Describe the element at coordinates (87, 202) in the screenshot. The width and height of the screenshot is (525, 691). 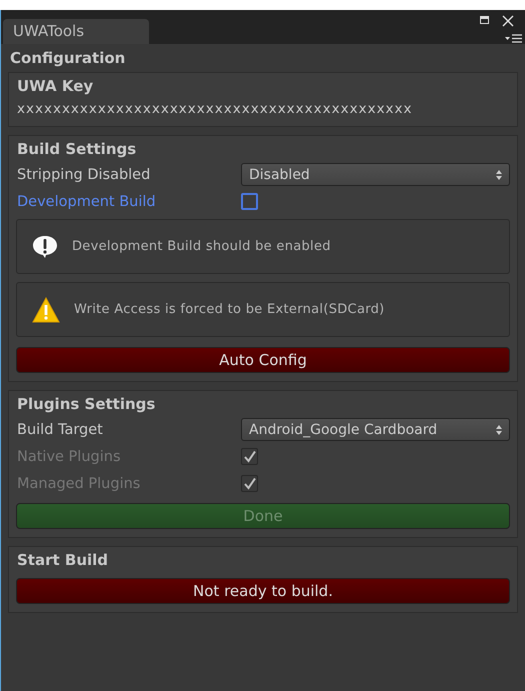
I see `field-label: Development Build` at that location.